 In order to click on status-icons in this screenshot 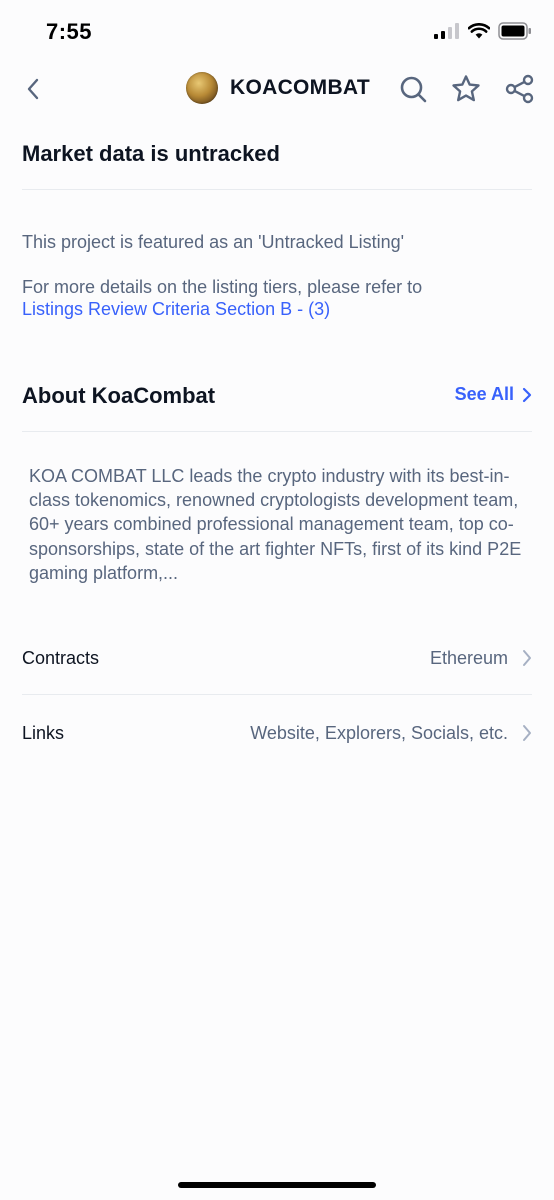, I will do `click(483, 31)`.